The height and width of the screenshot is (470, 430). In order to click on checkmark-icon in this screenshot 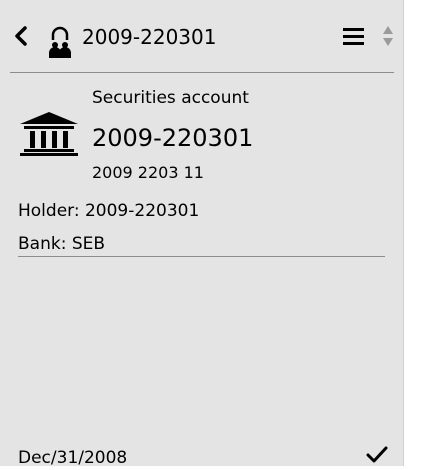, I will do `click(377, 455)`.